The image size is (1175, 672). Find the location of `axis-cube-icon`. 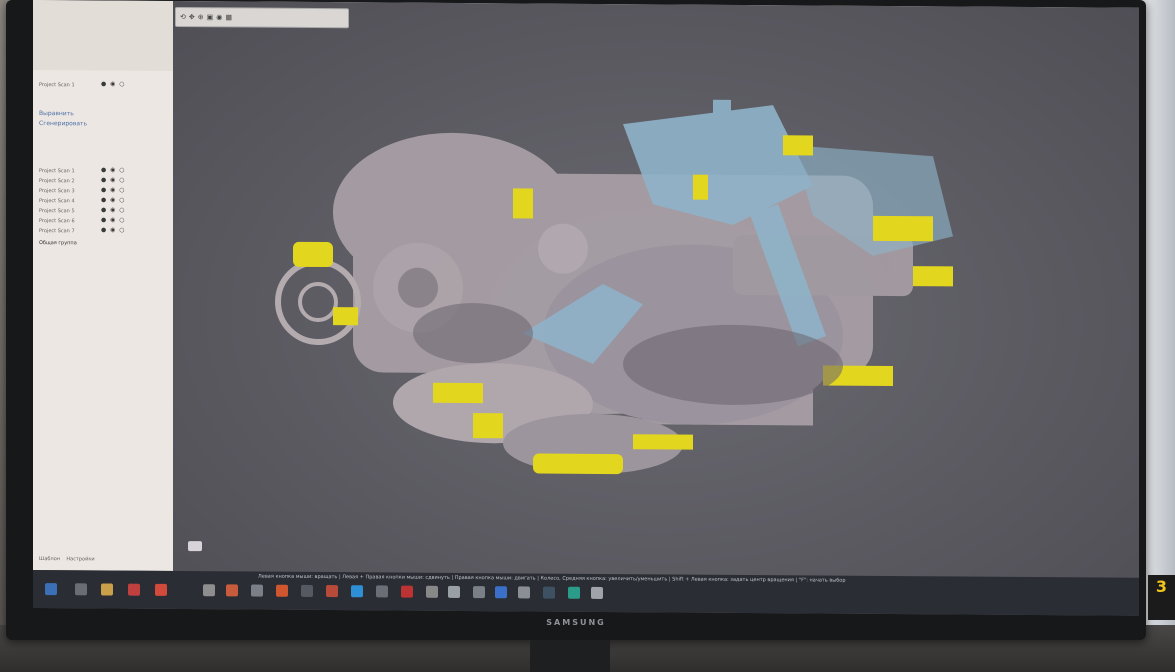

axis-cube-icon is located at coordinates (195, 546).